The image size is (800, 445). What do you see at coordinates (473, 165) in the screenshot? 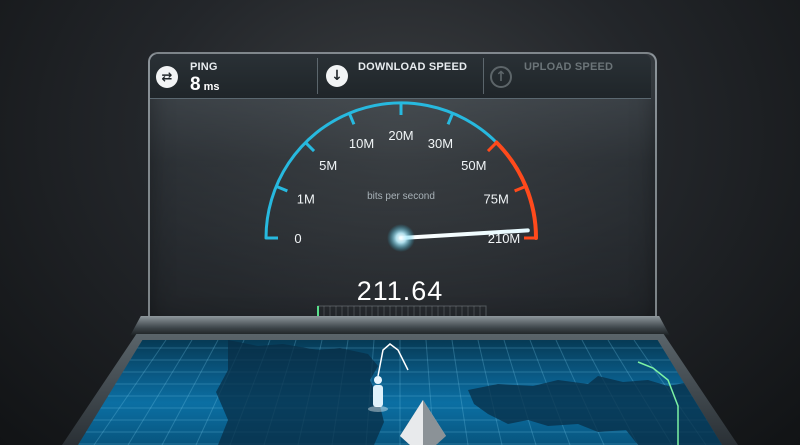
I see `gauge-tick-label: 50M` at bounding box center [473, 165].